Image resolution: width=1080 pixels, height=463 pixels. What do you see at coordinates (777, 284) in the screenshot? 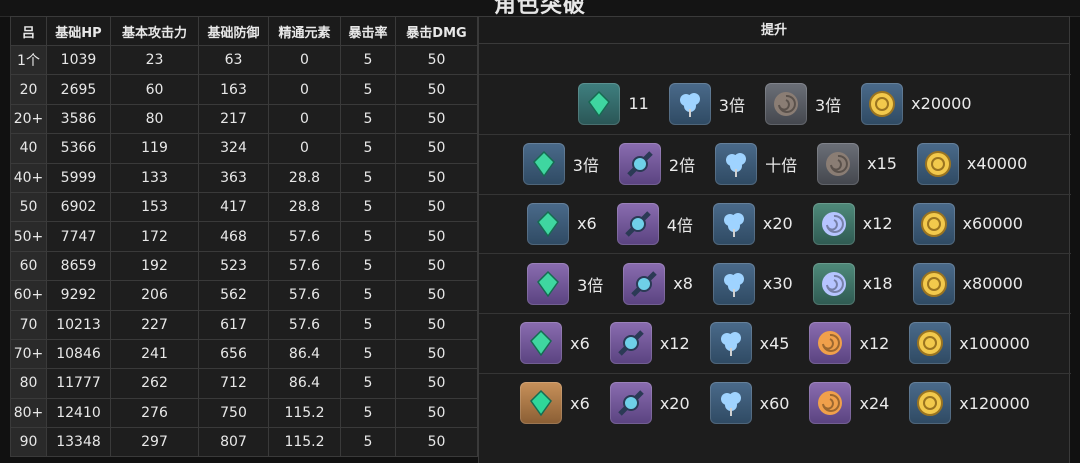
I see `material-quantity: x30` at bounding box center [777, 284].